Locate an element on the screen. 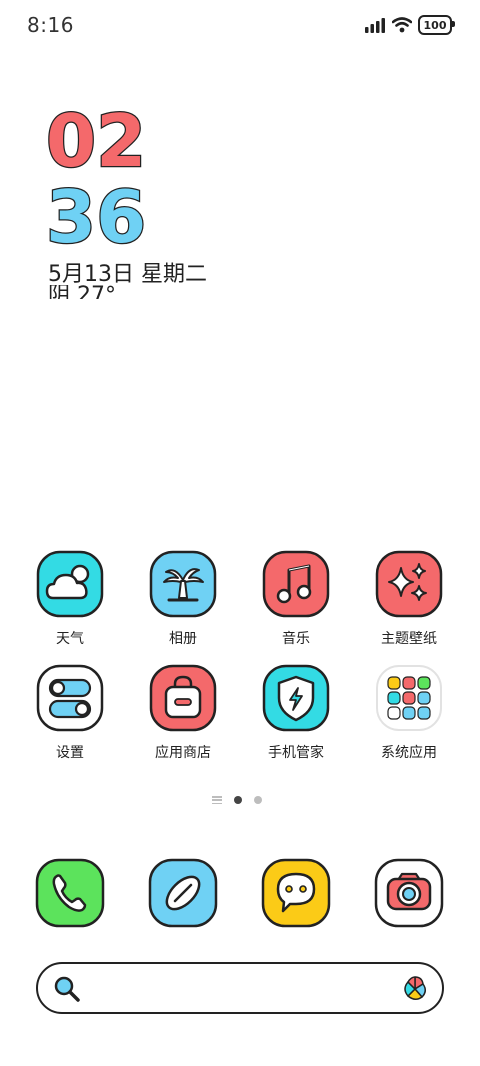  search-icon is located at coordinates (67, 989).